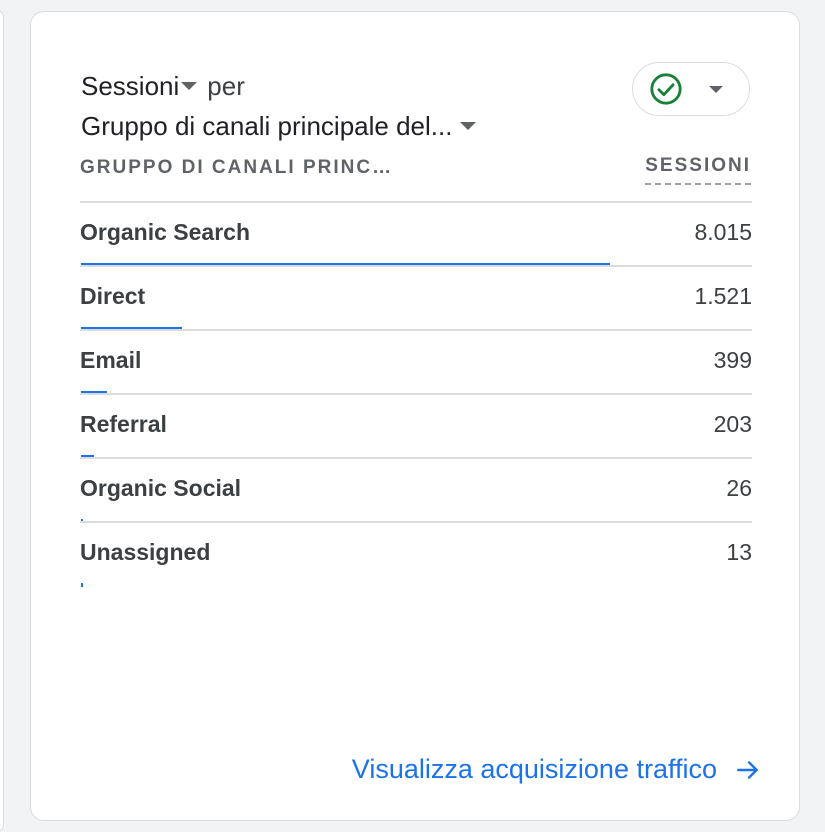 Image resolution: width=825 pixels, height=832 pixels. Describe the element at coordinates (416, 426) in the screenshot. I see `table-row: Referral 203` at that location.